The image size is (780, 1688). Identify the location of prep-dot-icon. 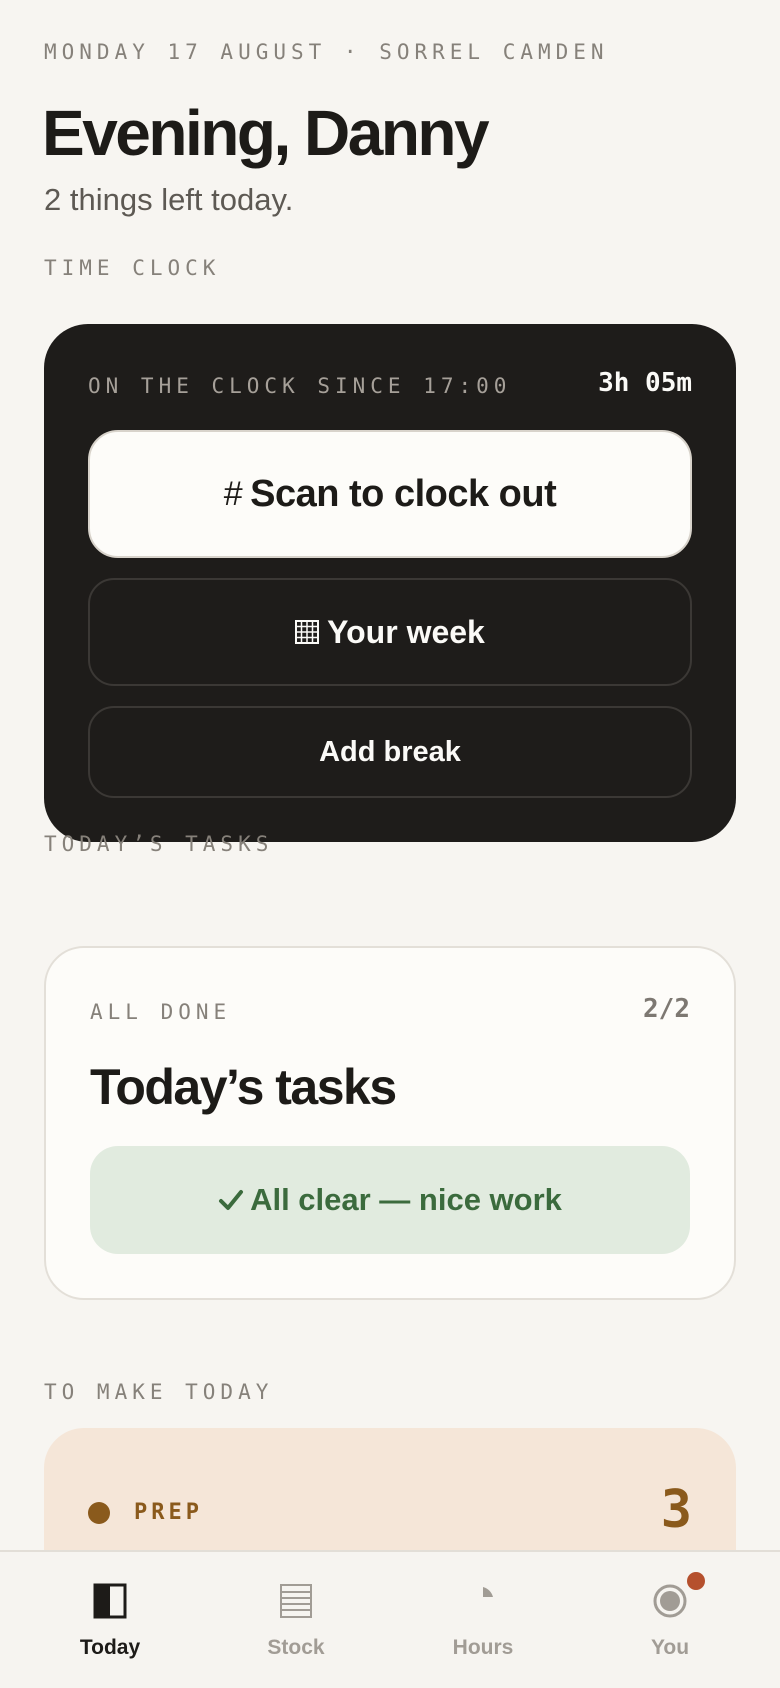
(99, 1513).